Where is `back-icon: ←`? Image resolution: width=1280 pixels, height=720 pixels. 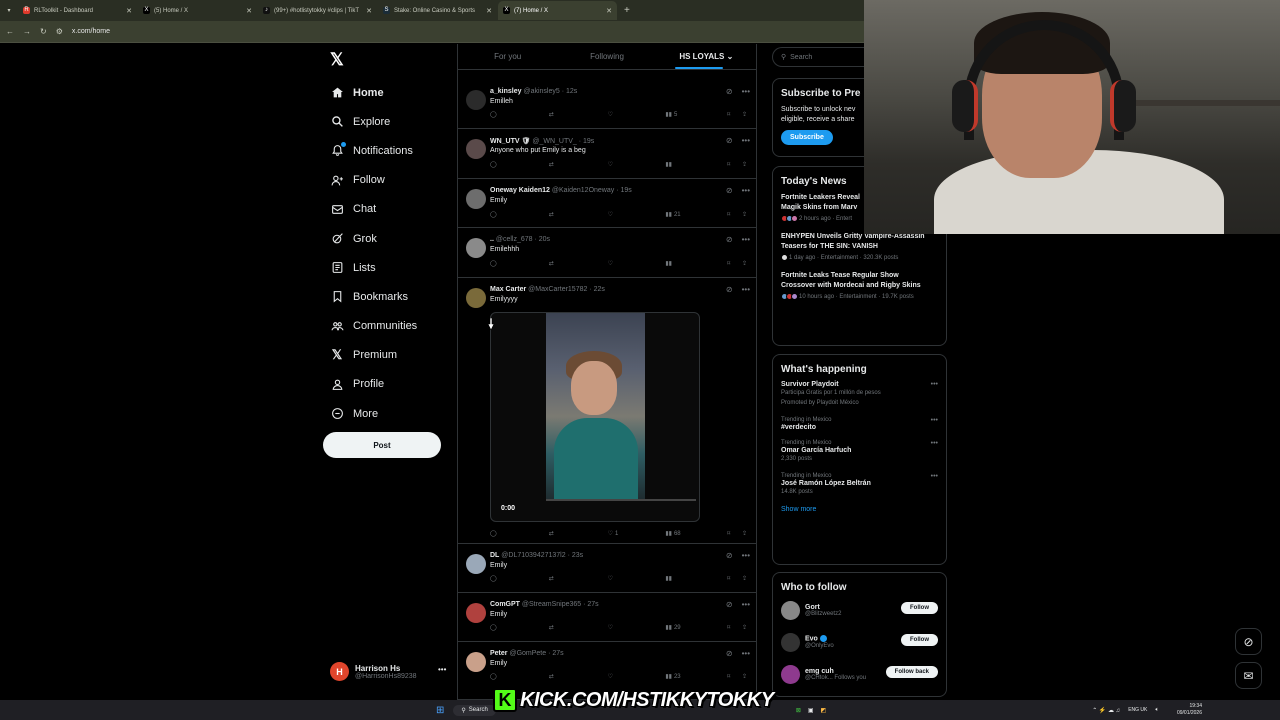 back-icon: ← is located at coordinates (10, 31).